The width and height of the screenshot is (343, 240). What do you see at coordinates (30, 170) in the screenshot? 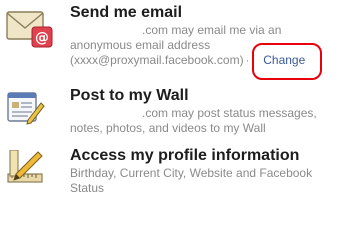
I see `ruler-pencil-icon` at bounding box center [30, 170].